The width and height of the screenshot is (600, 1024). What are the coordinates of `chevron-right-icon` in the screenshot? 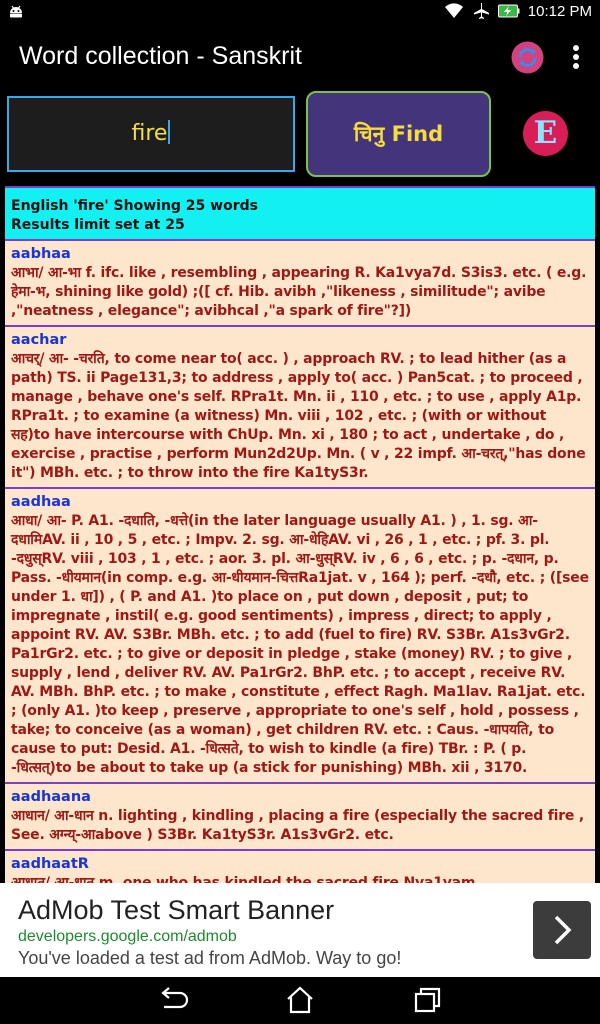 It's located at (563, 930).